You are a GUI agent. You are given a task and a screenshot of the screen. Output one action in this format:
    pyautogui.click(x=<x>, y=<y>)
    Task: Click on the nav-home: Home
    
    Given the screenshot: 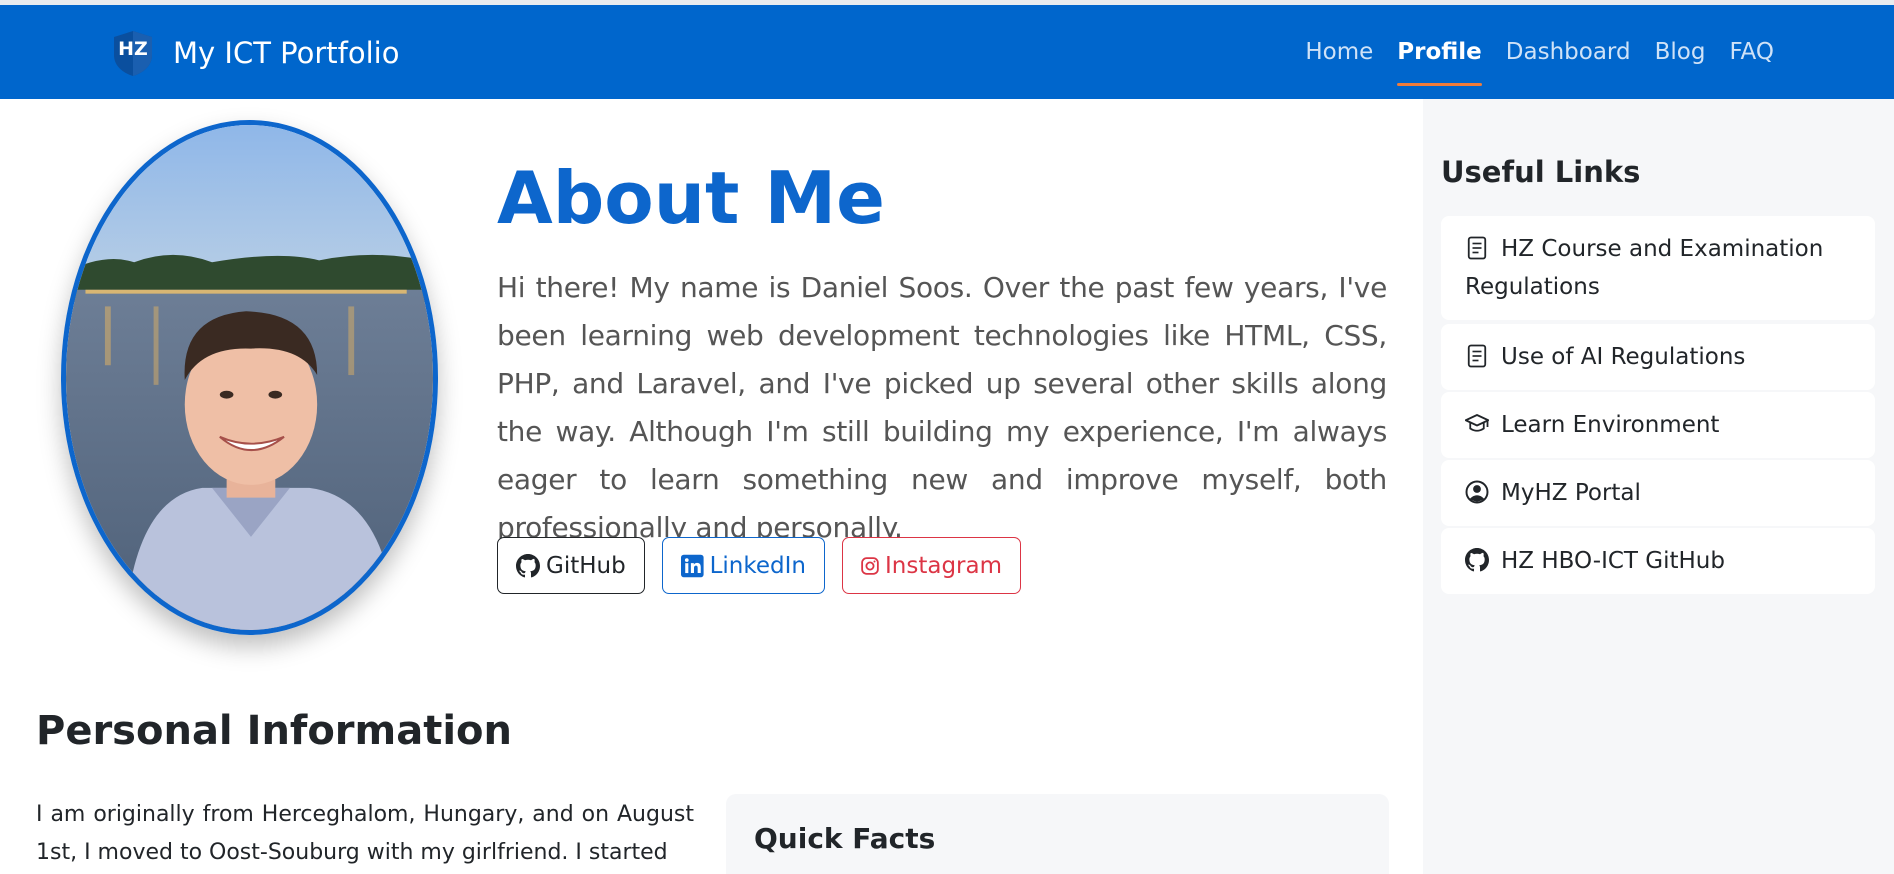 What is the action you would take?
    pyautogui.click(x=1339, y=52)
    